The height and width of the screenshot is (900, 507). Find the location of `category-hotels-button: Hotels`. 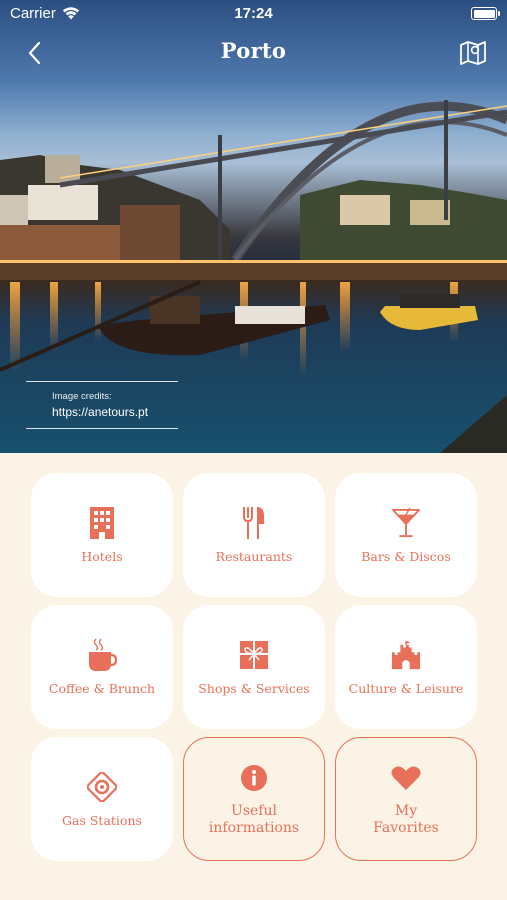

category-hotels-button: Hotels is located at coordinates (102, 535).